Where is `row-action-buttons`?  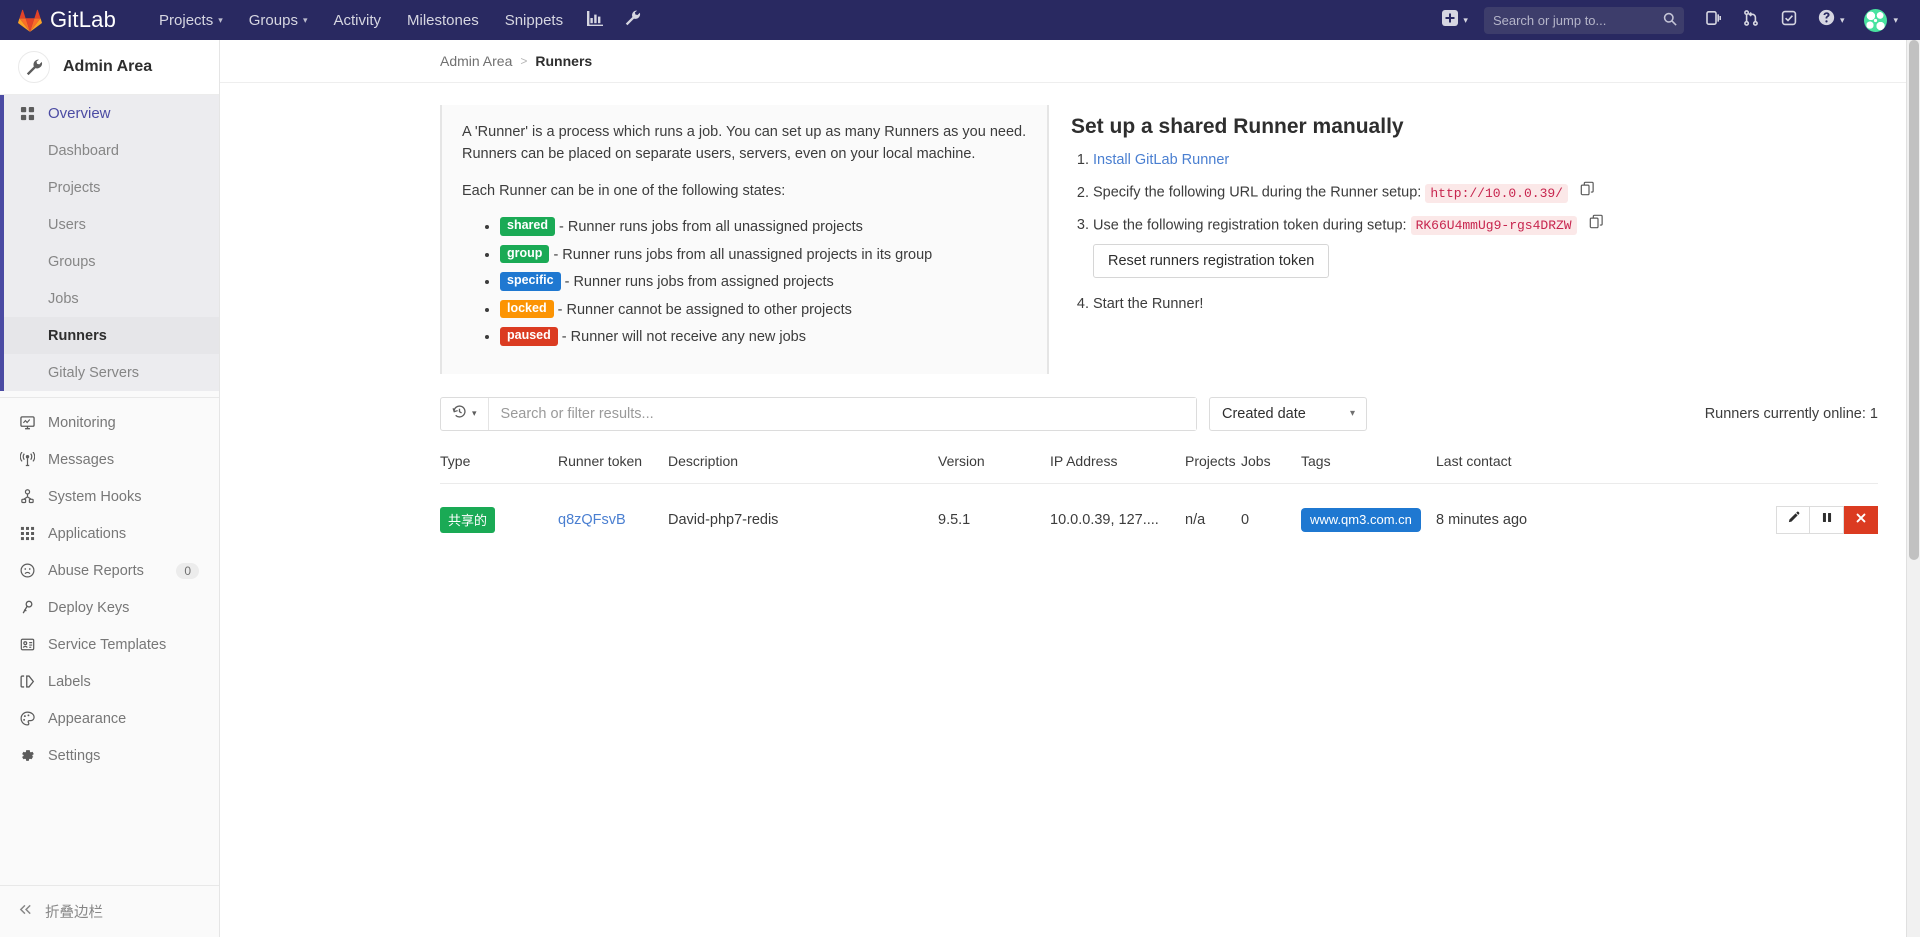 row-action-buttons is located at coordinates (1761, 519).